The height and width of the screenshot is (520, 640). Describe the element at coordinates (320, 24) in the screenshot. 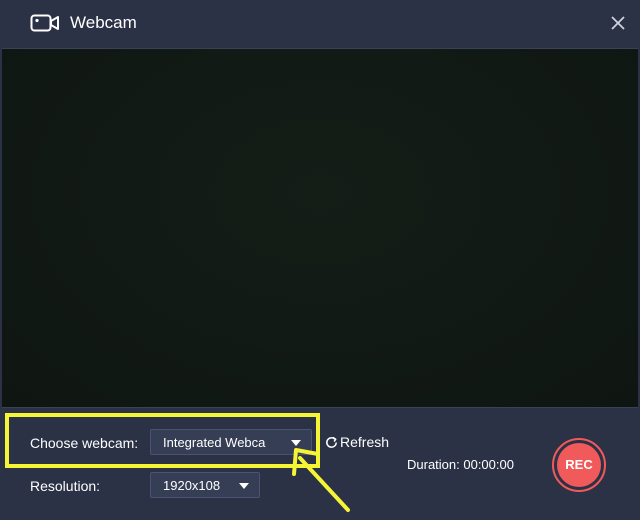

I see `title-bar: Webcam` at that location.